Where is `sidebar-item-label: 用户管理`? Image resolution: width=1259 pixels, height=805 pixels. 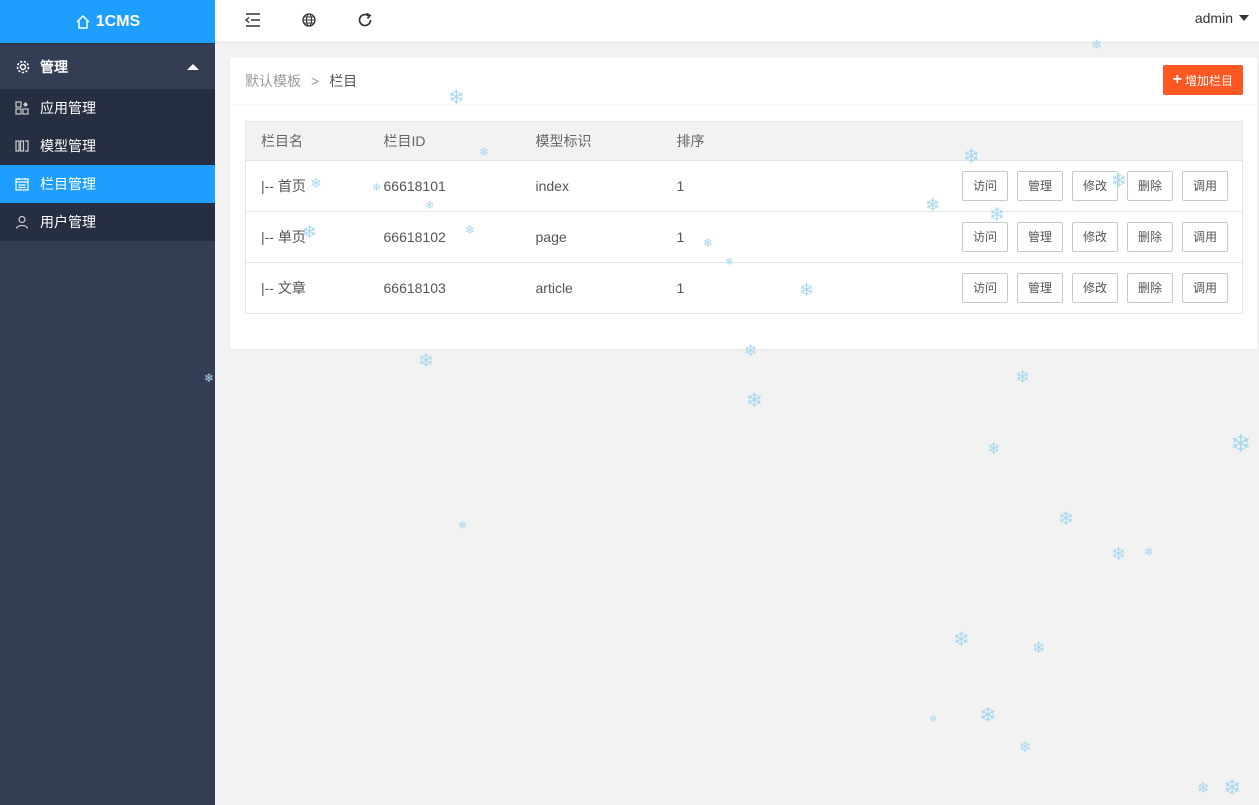 sidebar-item-label: 用户管理 is located at coordinates (68, 222).